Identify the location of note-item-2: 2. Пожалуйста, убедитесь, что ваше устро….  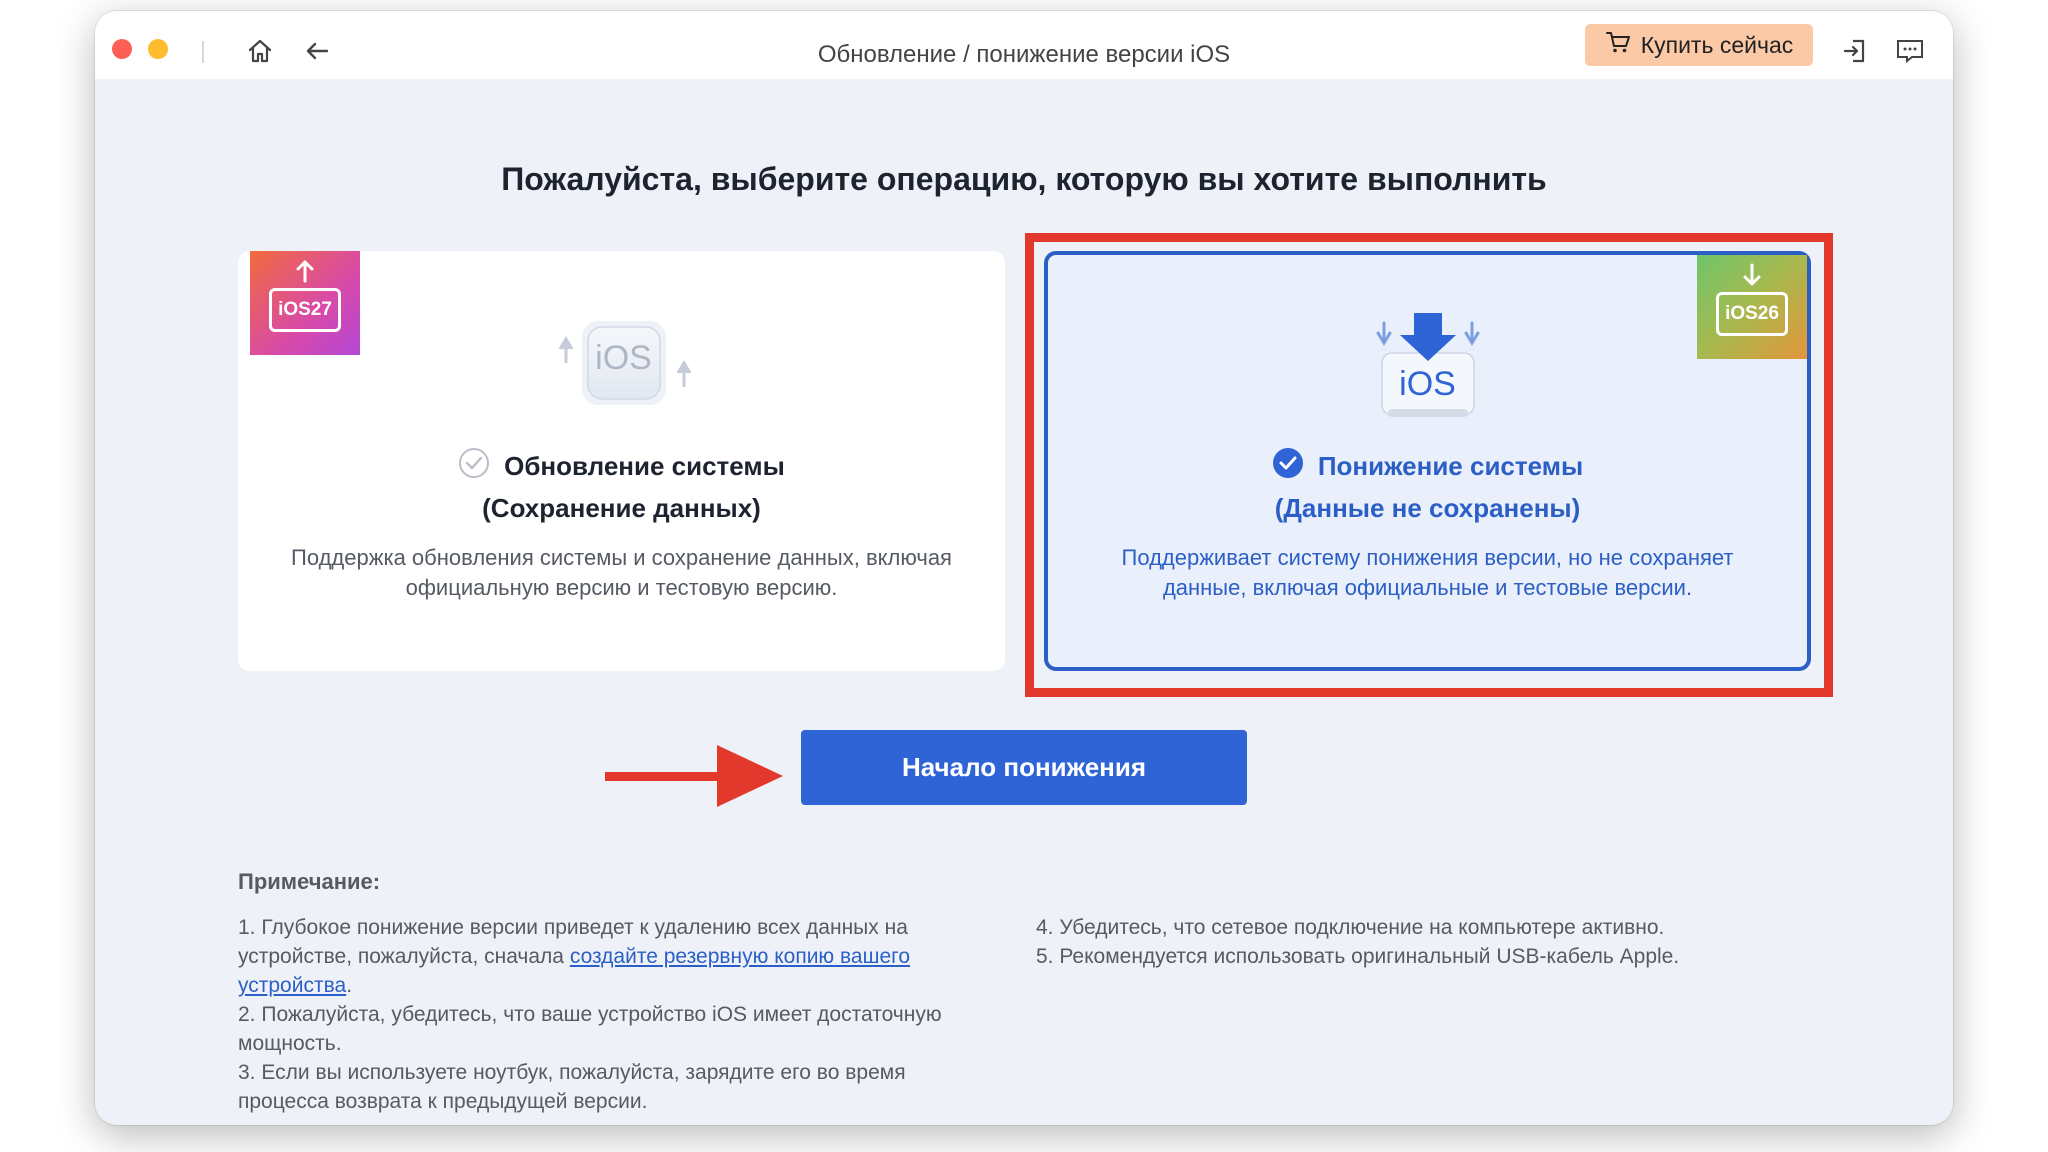
(590, 1029).